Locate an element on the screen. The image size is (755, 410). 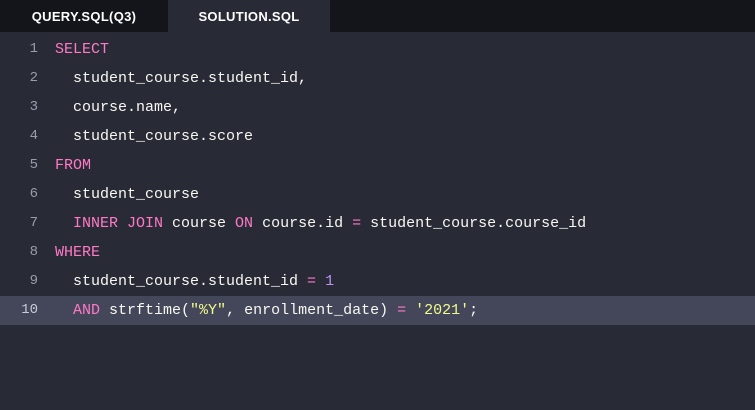
code-text: student_course.score is located at coordinates (145, 136).